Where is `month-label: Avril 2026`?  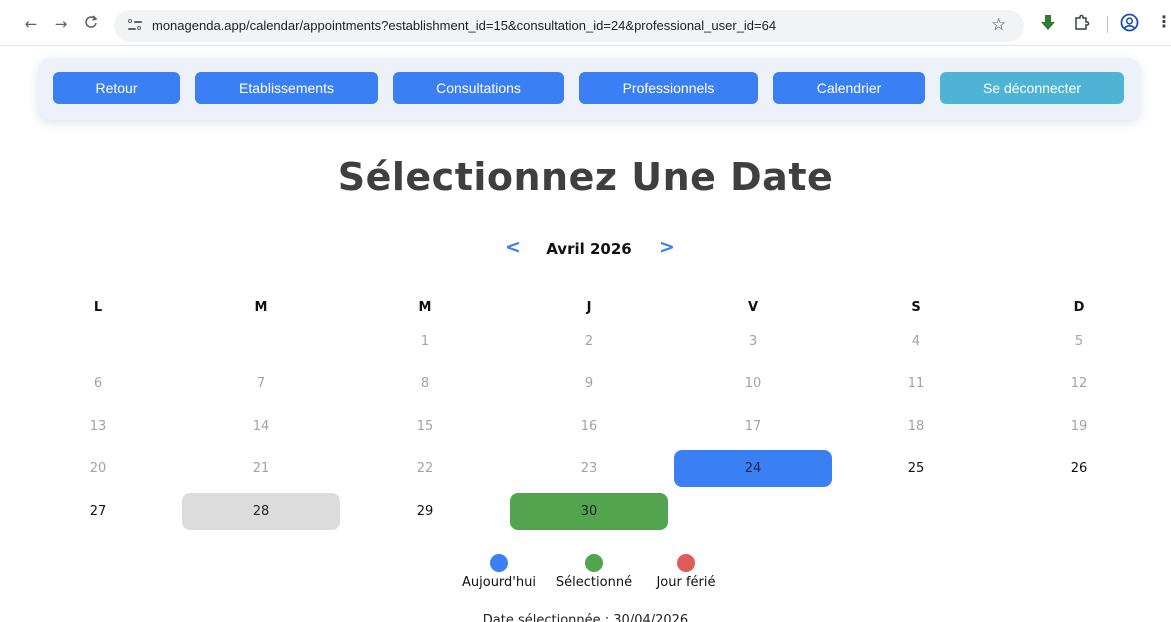
month-label: Avril 2026 is located at coordinates (589, 249).